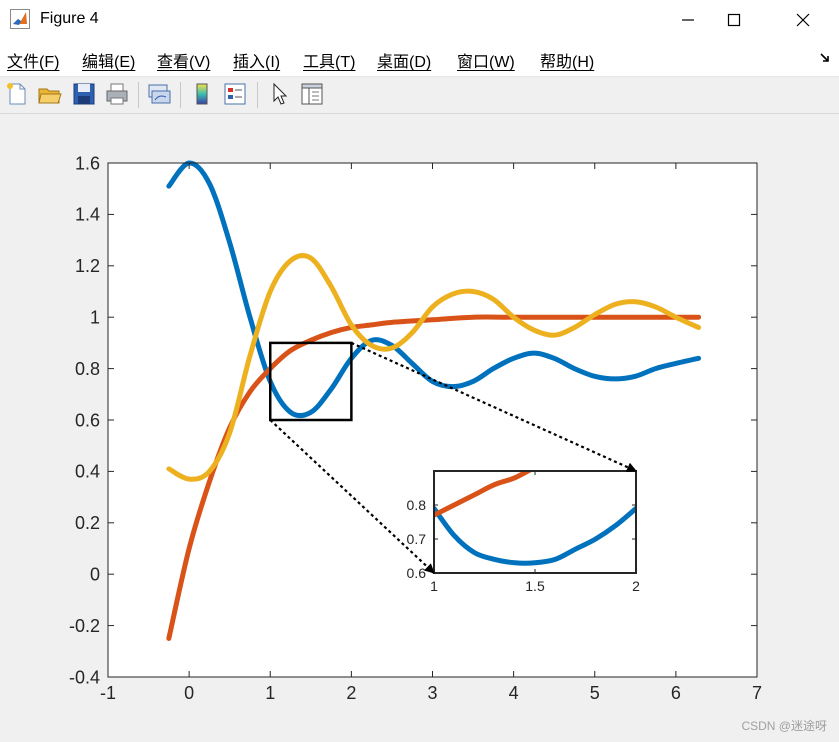 The width and height of the screenshot is (839, 742). Describe the element at coordinates (419, 20) in the screenshot. I see `title-bar: Figure 4` at that location.